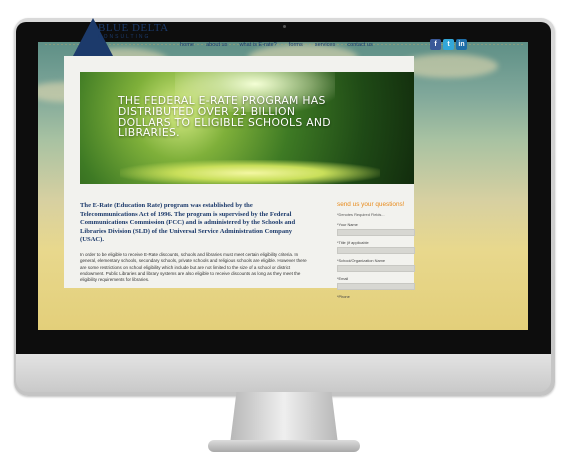 The width and height of the screenshot is (569, 470). I want to click on field-label-email: *Email, so click(343, 278).